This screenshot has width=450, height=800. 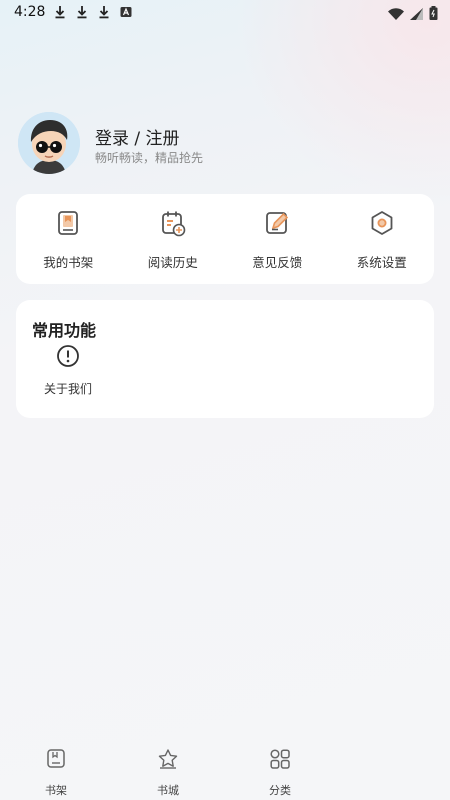 What do you see at coordinates (168, 790) in the screenshot?
I see `tab-label: 书城` at bounding box center [168, 790].